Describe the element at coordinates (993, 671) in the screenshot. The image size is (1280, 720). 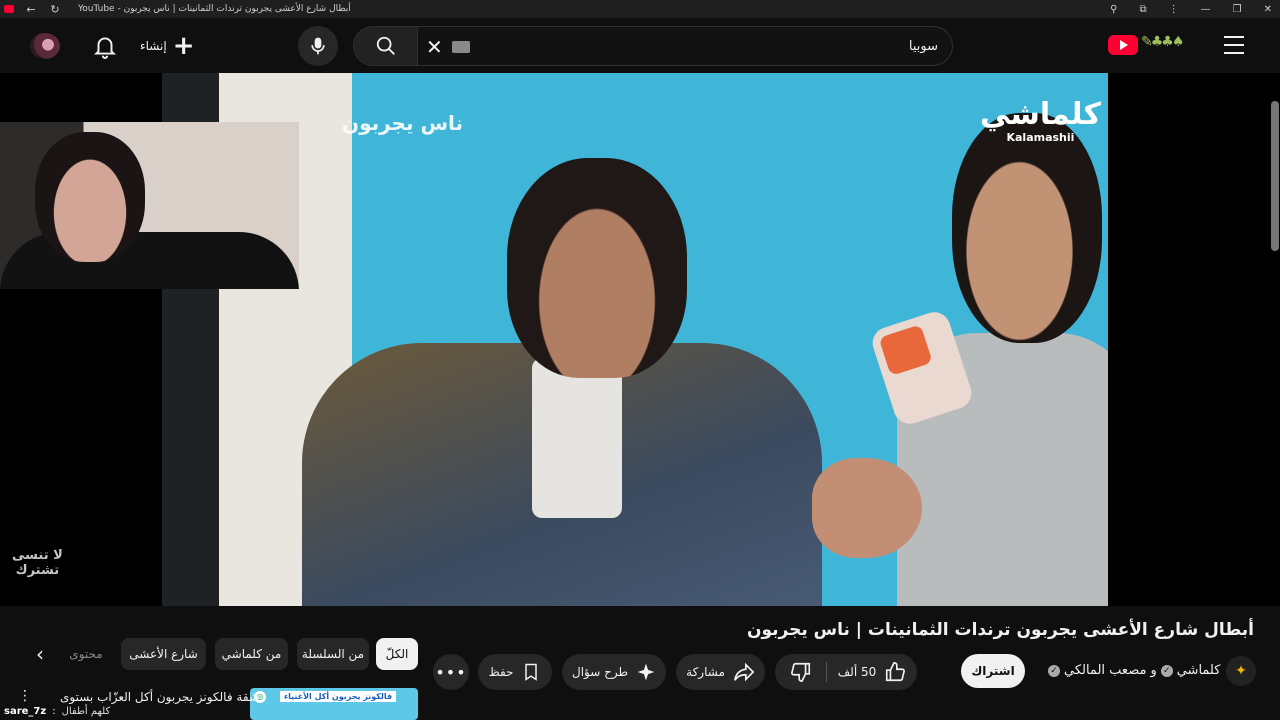
I see `subscribe-button: اشتراك` at that location.